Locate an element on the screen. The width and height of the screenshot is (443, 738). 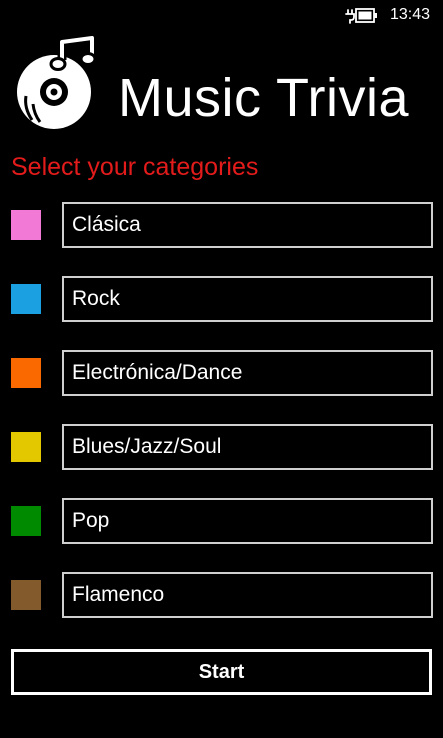
category-row-flamenco: Flamenco is located at coordinates (221, 595).